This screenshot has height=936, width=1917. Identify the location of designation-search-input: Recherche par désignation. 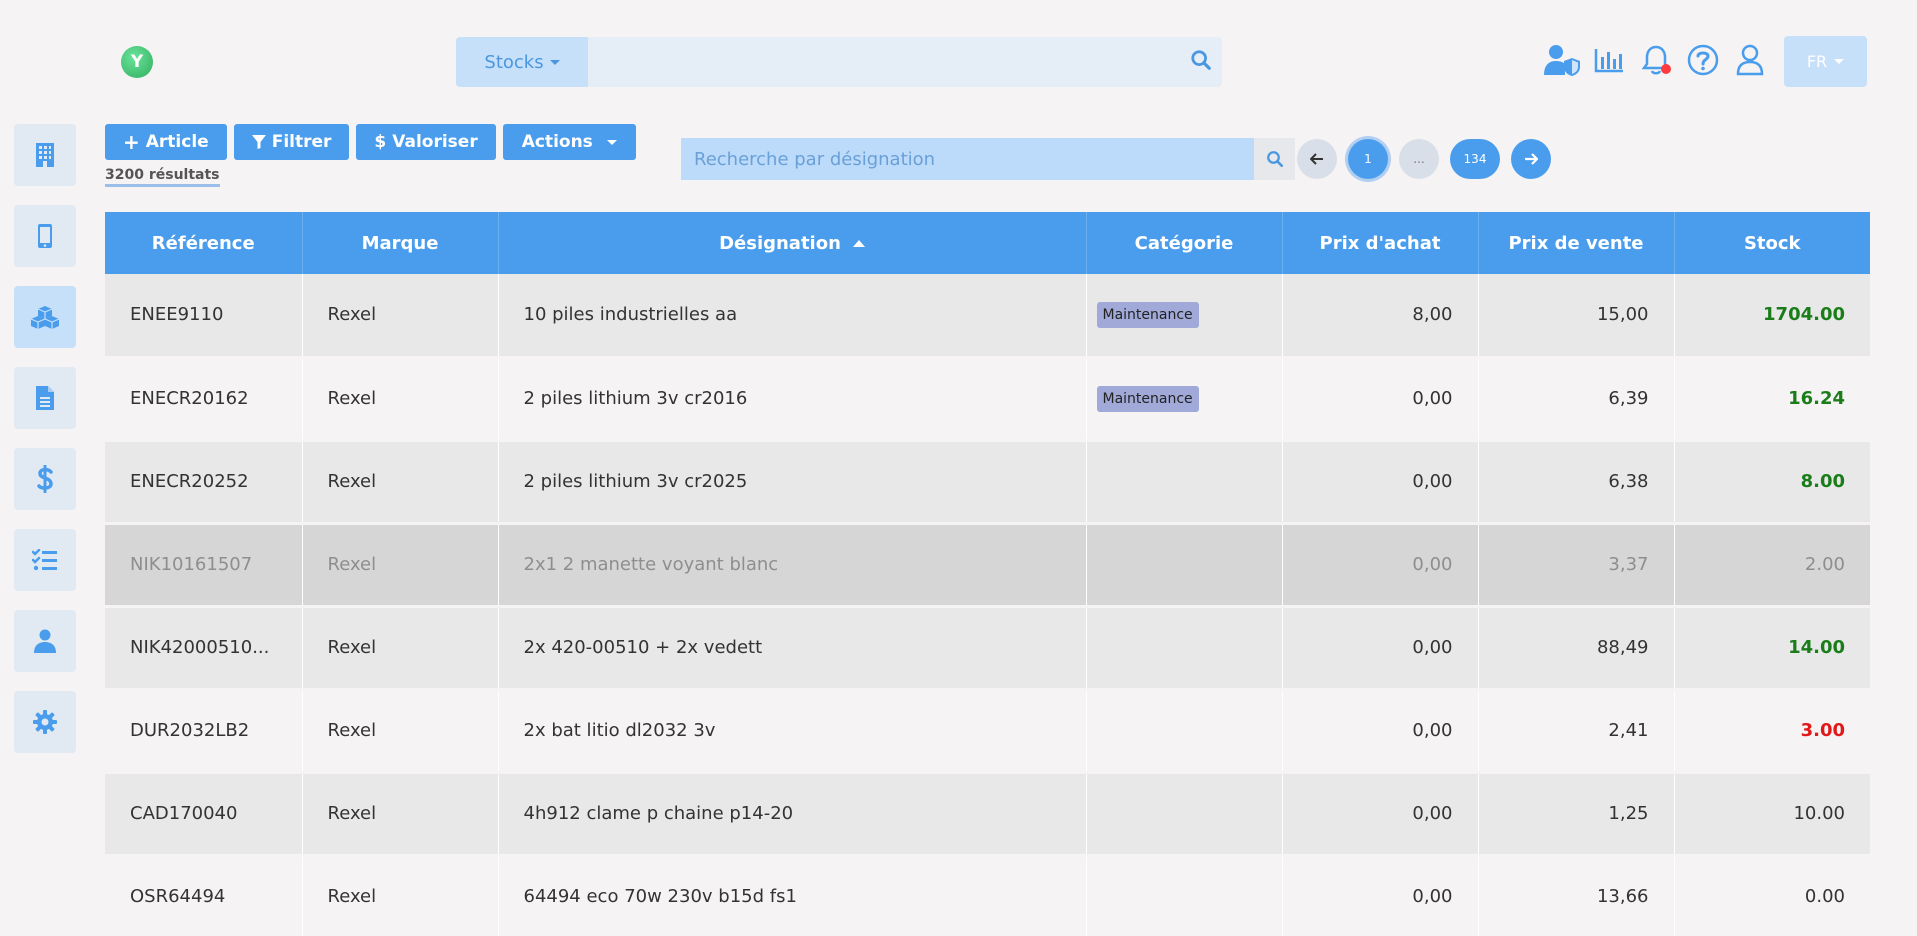
(967, 159).